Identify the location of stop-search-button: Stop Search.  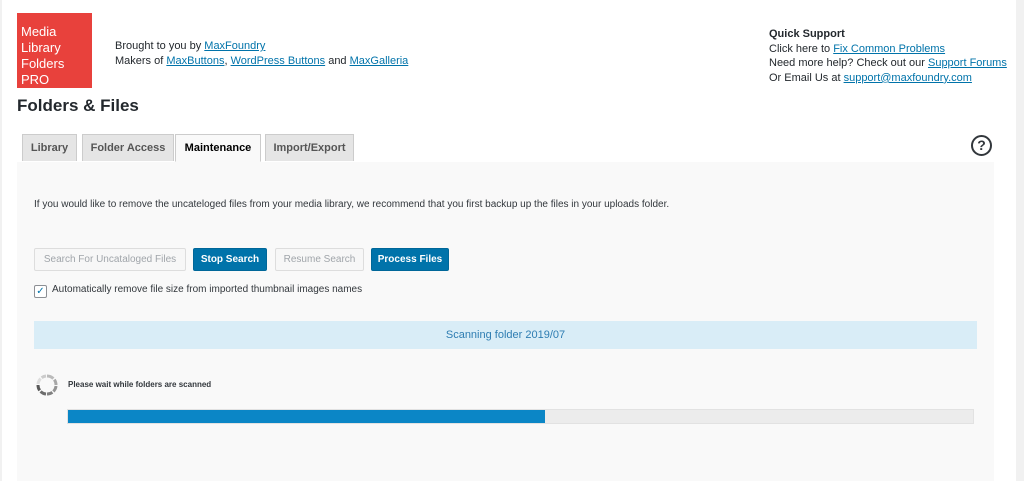
(230, 259).